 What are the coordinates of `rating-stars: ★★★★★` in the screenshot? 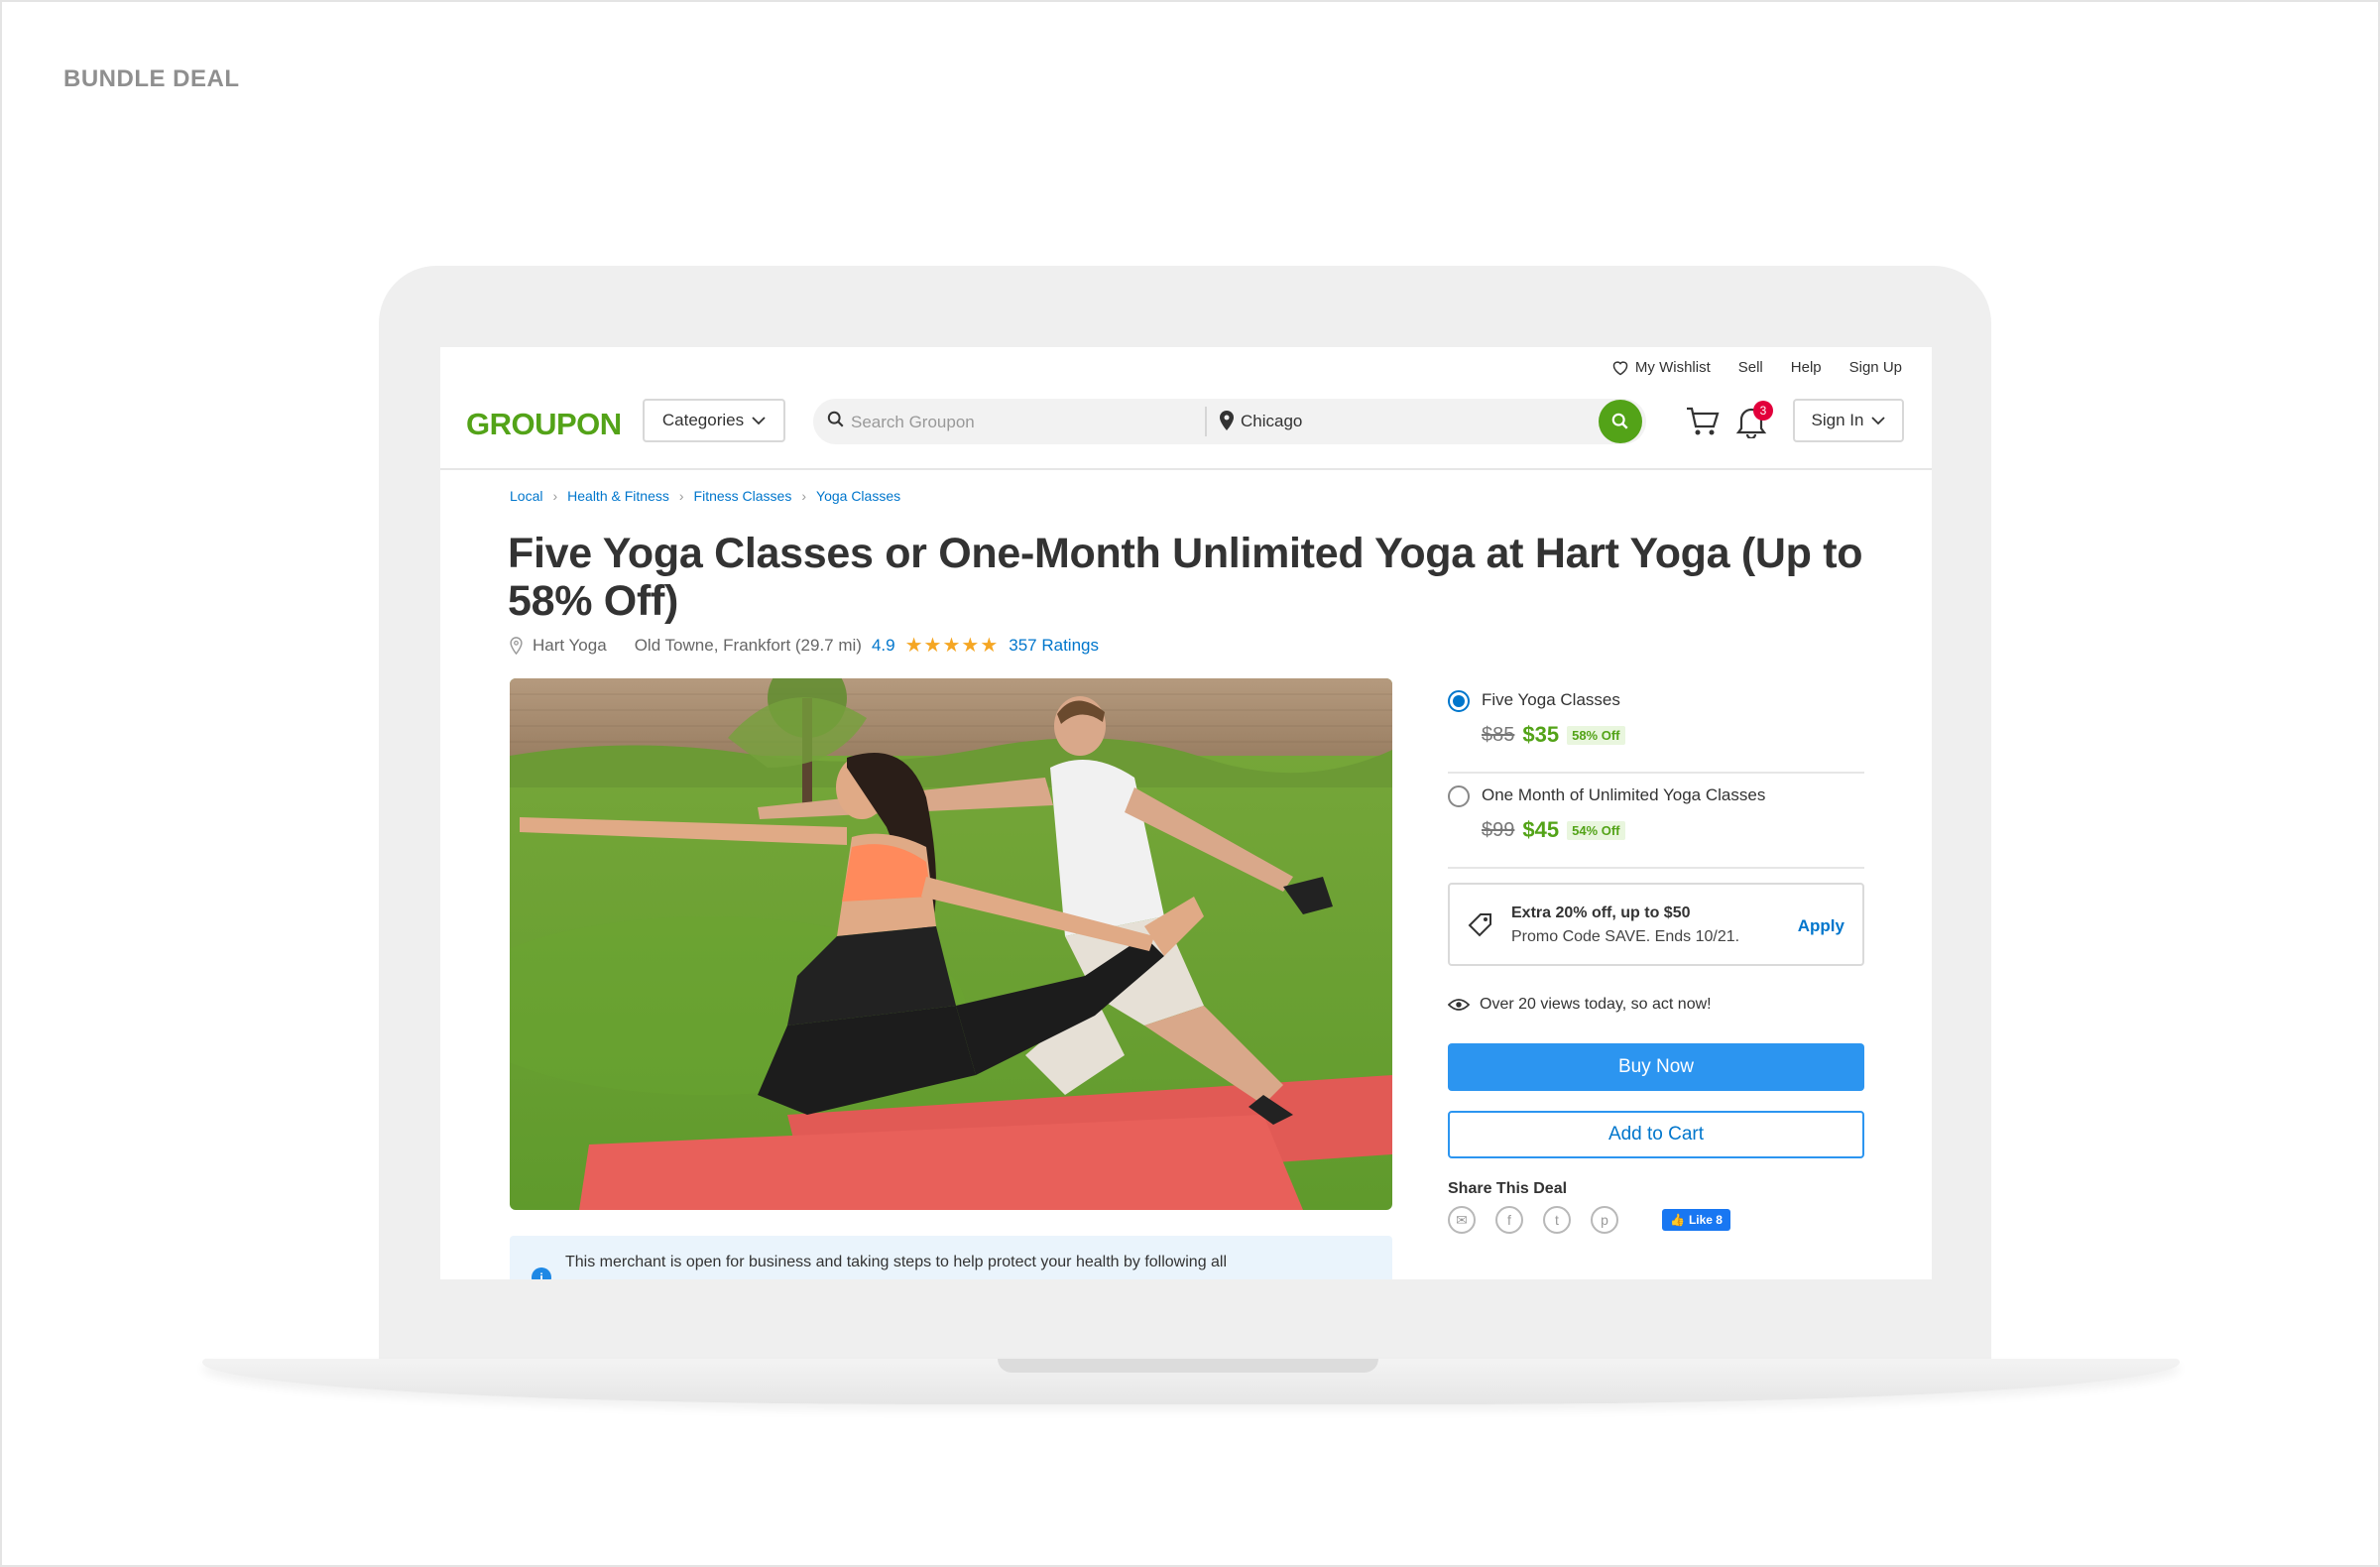 It's located at (952, 646).